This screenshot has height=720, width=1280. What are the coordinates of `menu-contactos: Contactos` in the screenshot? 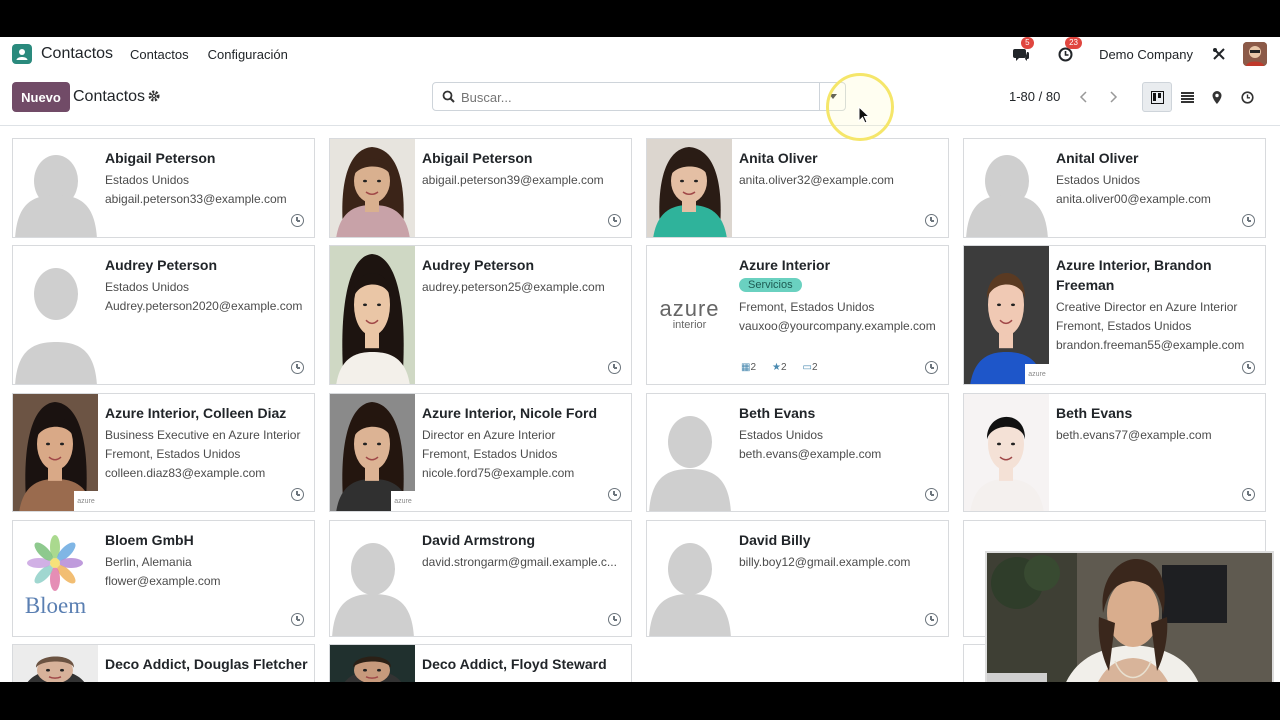 It's located at (159, 54).